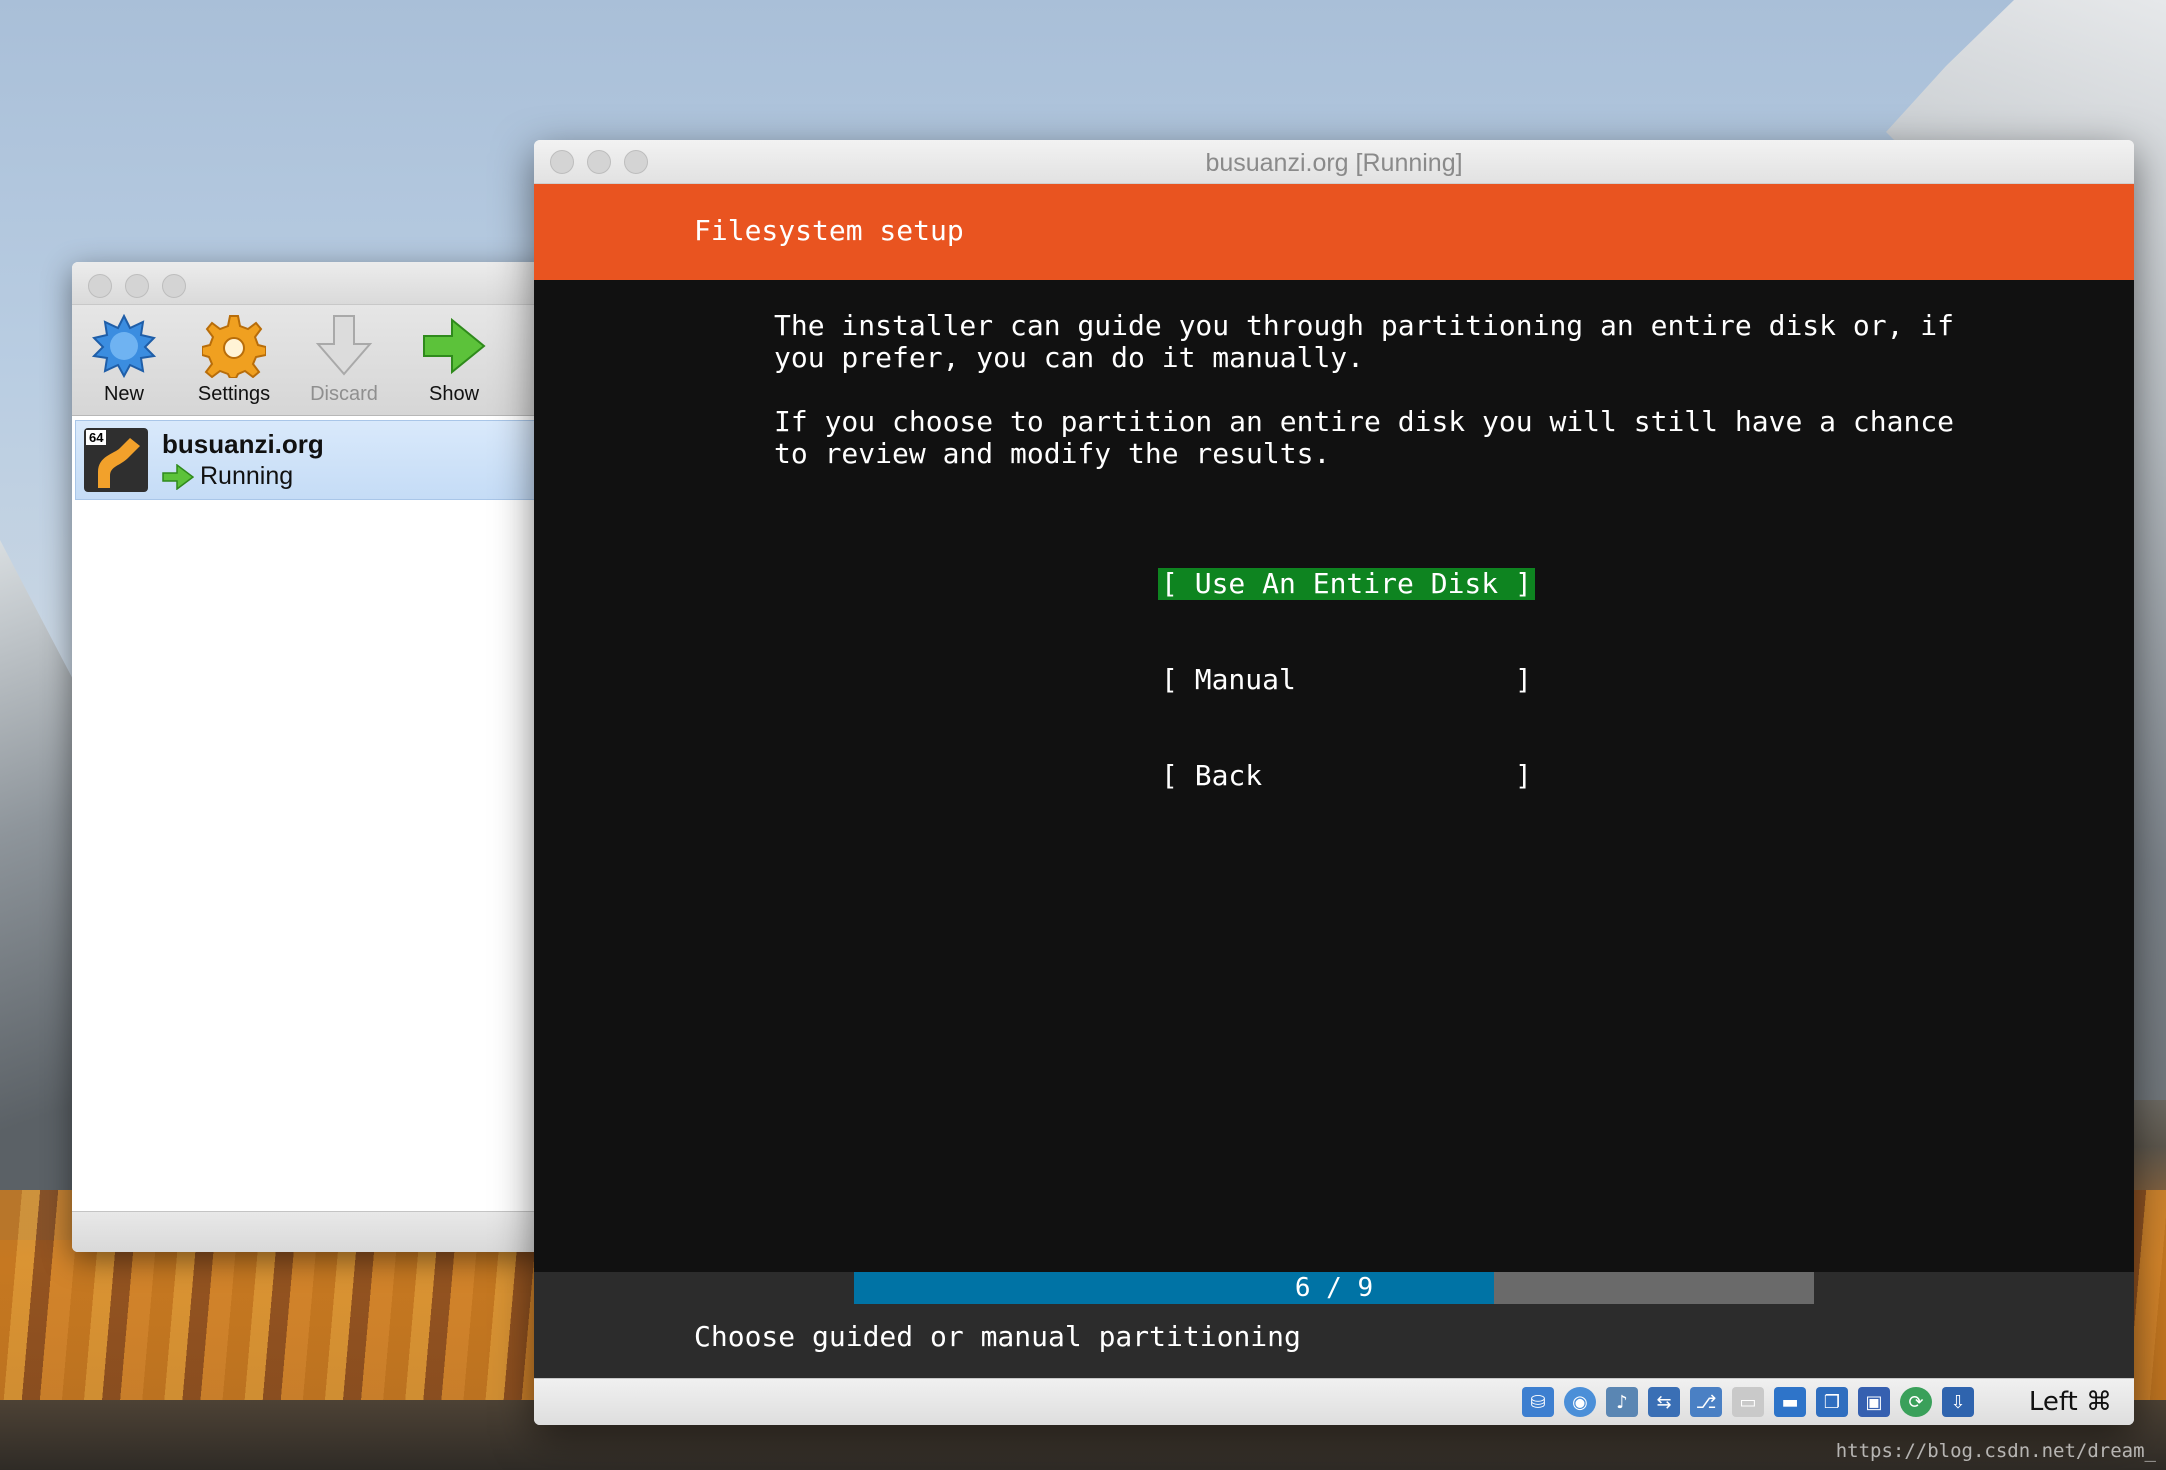  I want to click on manager-bottom-bar, so click(312, 1231).